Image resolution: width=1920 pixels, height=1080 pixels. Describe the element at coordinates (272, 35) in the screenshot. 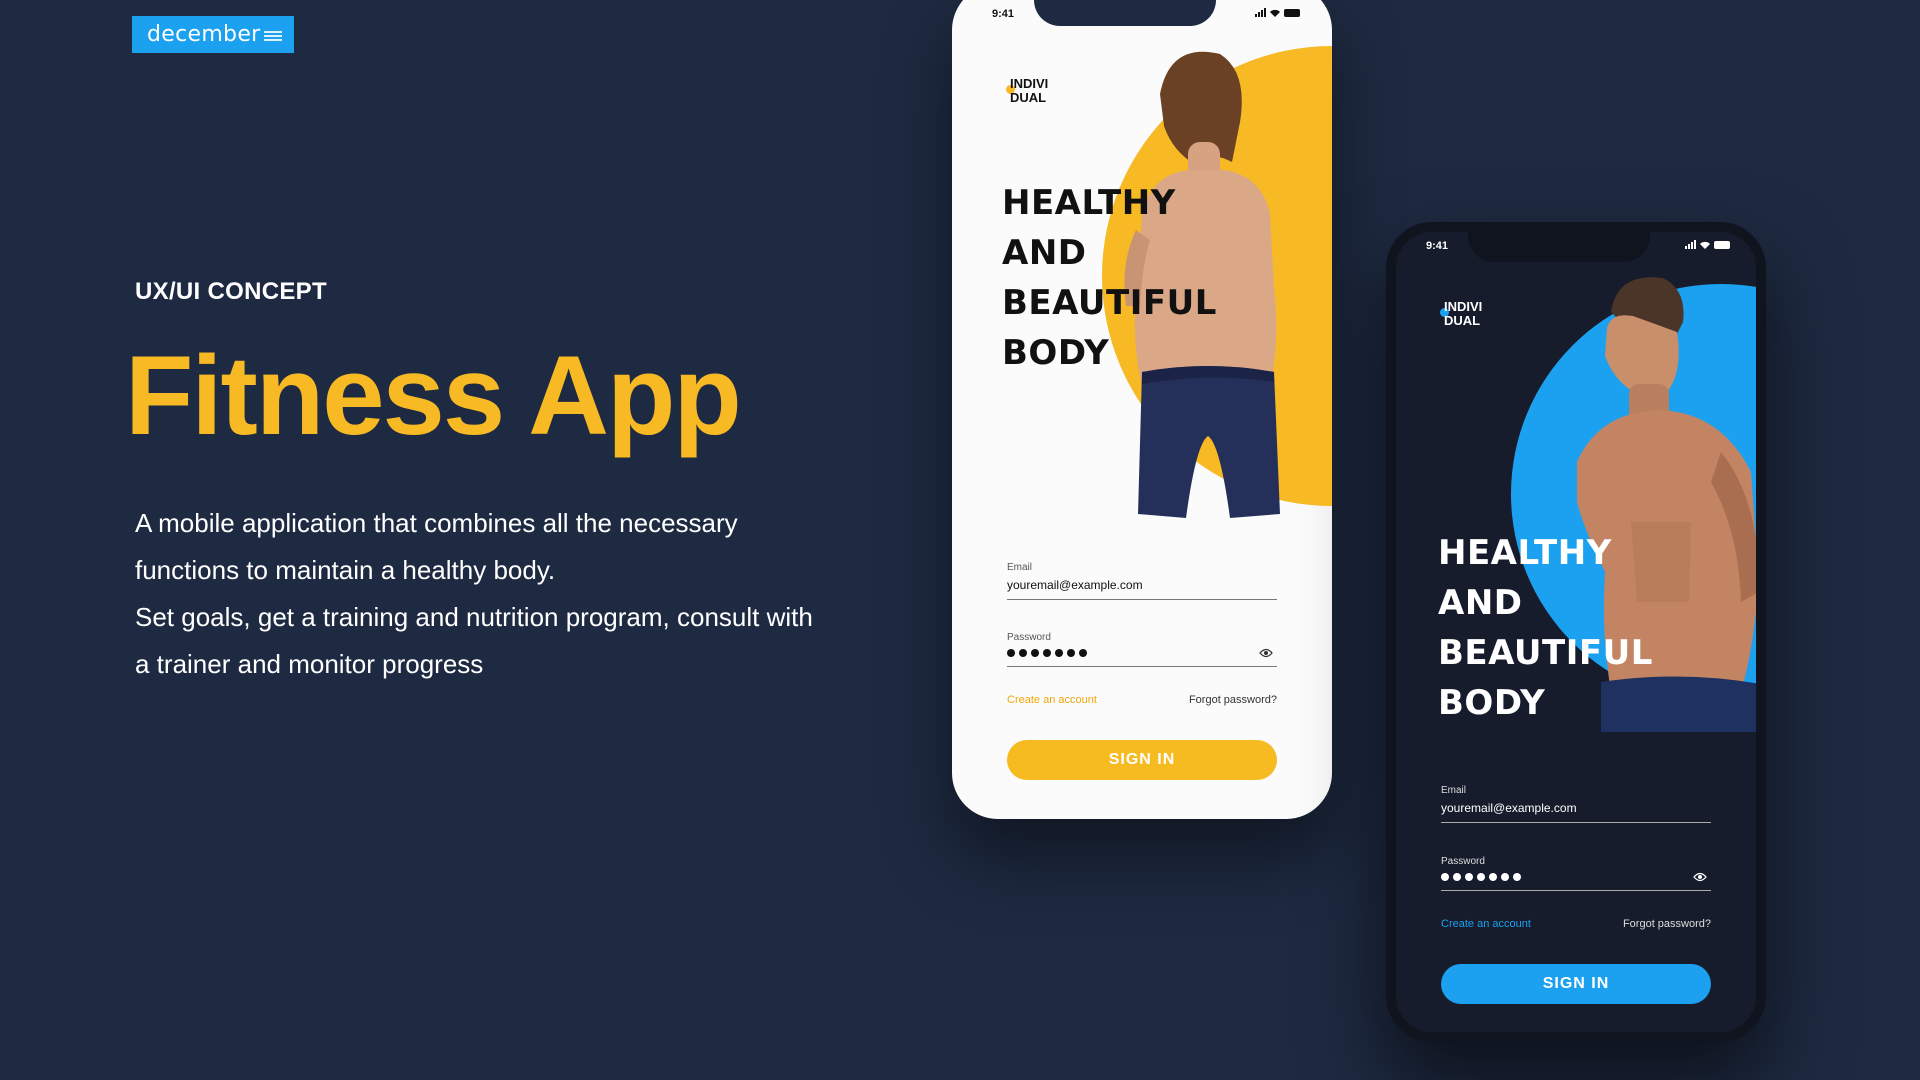

I see `brand-mark-icon` at that location.